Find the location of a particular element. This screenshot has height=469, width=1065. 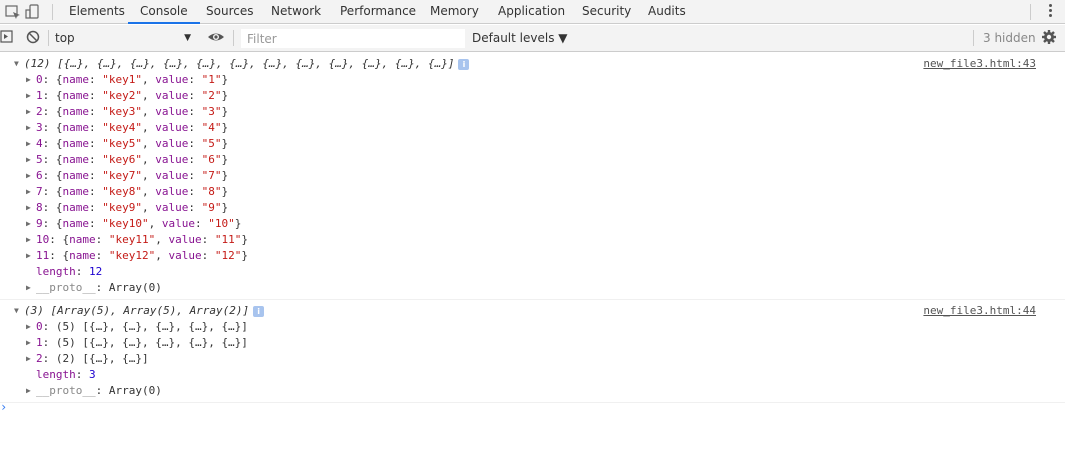

tab-network: Network is located at coordinates (296, 11).